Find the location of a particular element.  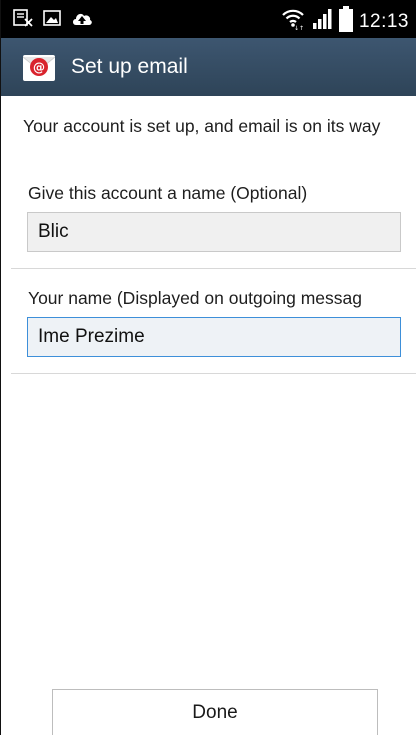

your-name-label: Your name (Displayed on outgoing messag is located at coordinates (195, 298).